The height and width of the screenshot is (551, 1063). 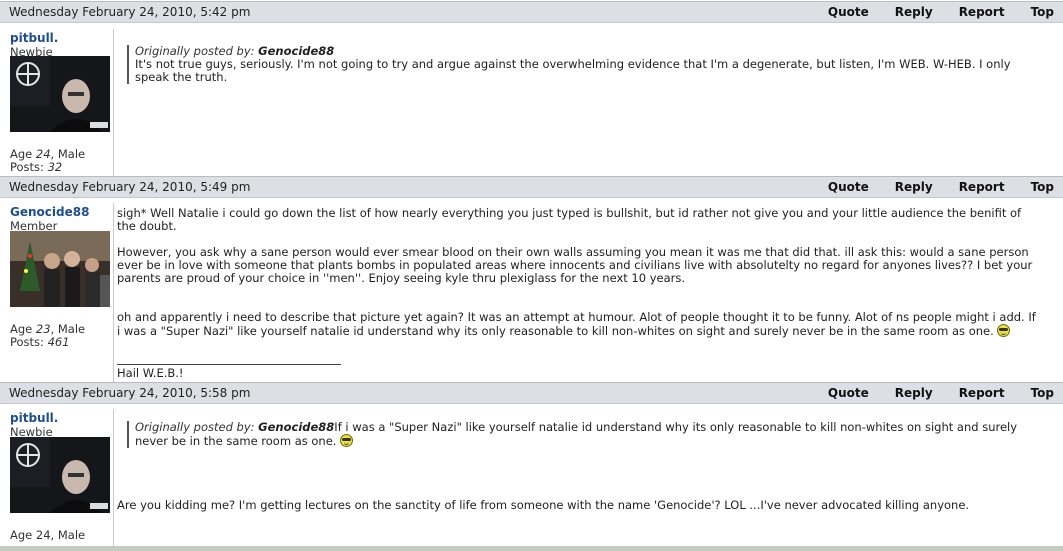 What do you see at coordinates (49, 212) in the screenshot?
I see `author-name: Genocide88` at bounding box center [49, 212].